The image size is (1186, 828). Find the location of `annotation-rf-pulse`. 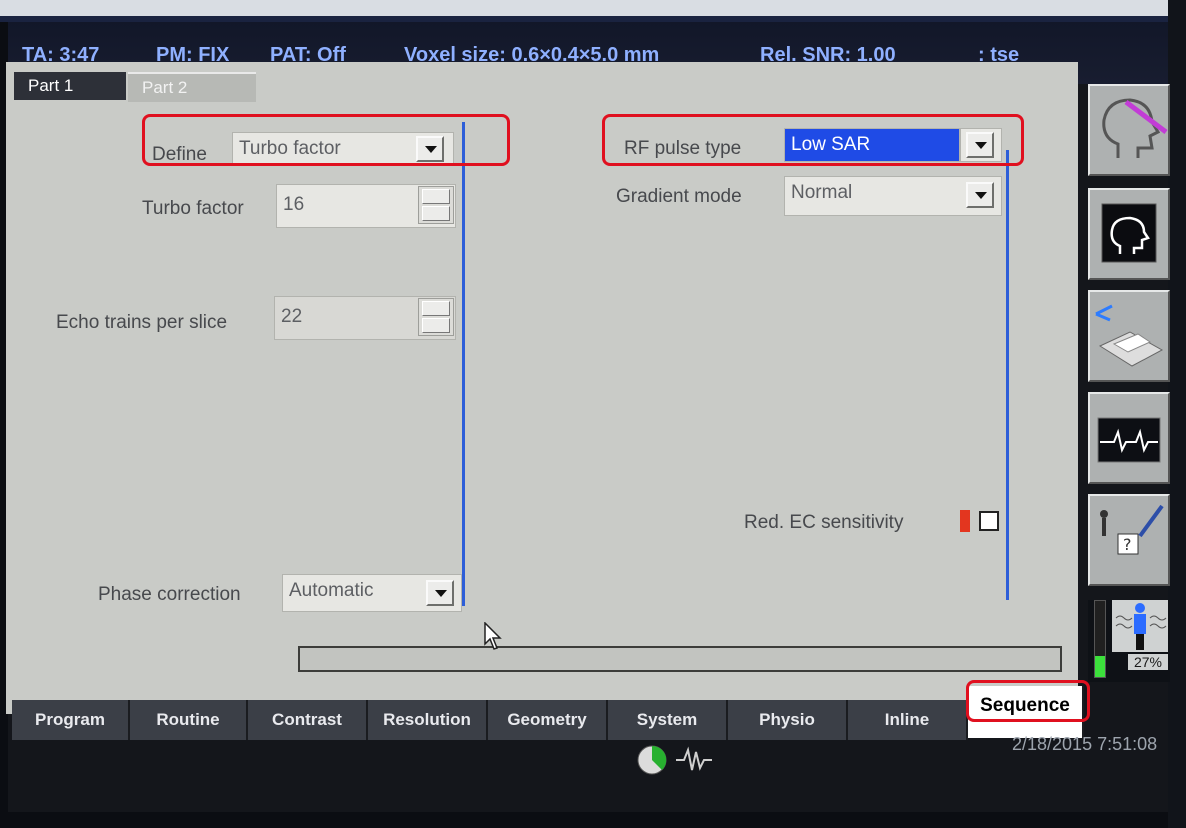

annotation-rf-pulse is located at coordinates (813, 140).